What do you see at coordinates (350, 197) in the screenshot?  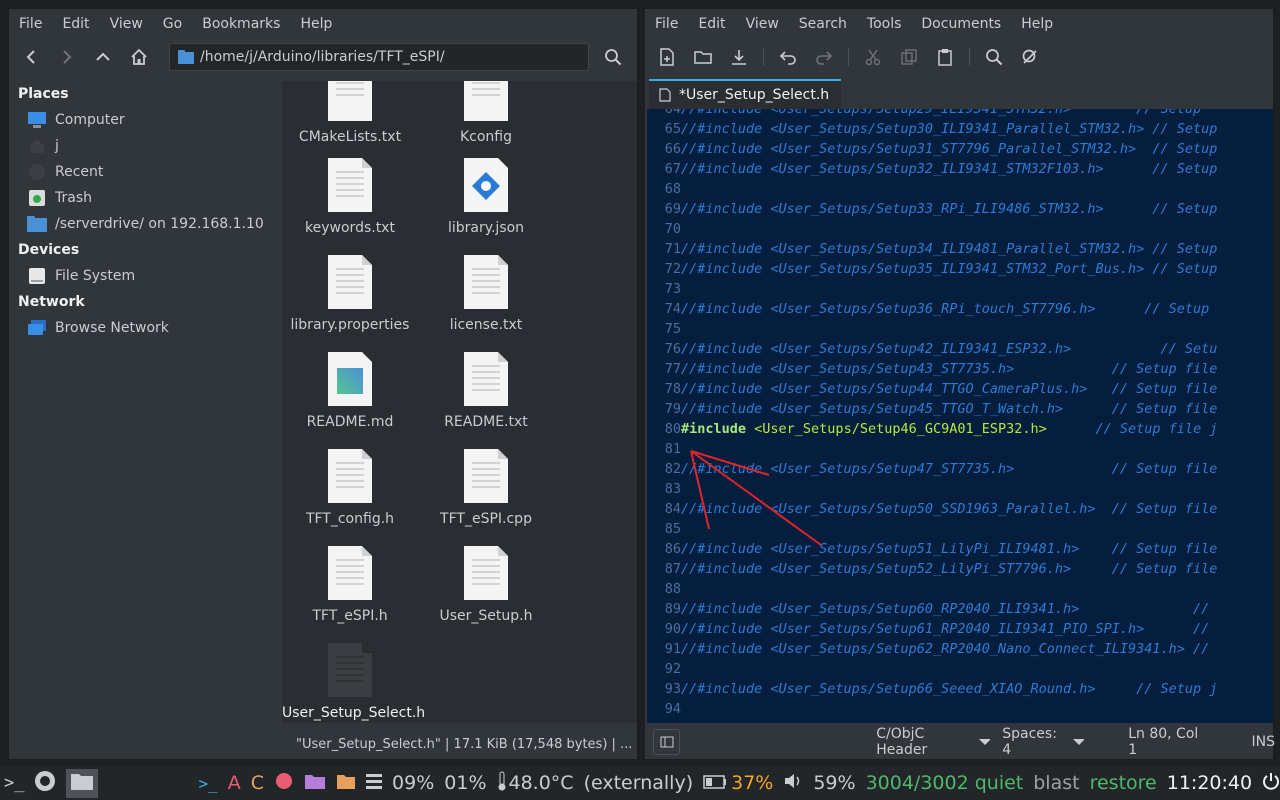 I see `file-item: keywords.txt` at bounding box center [350, 197].